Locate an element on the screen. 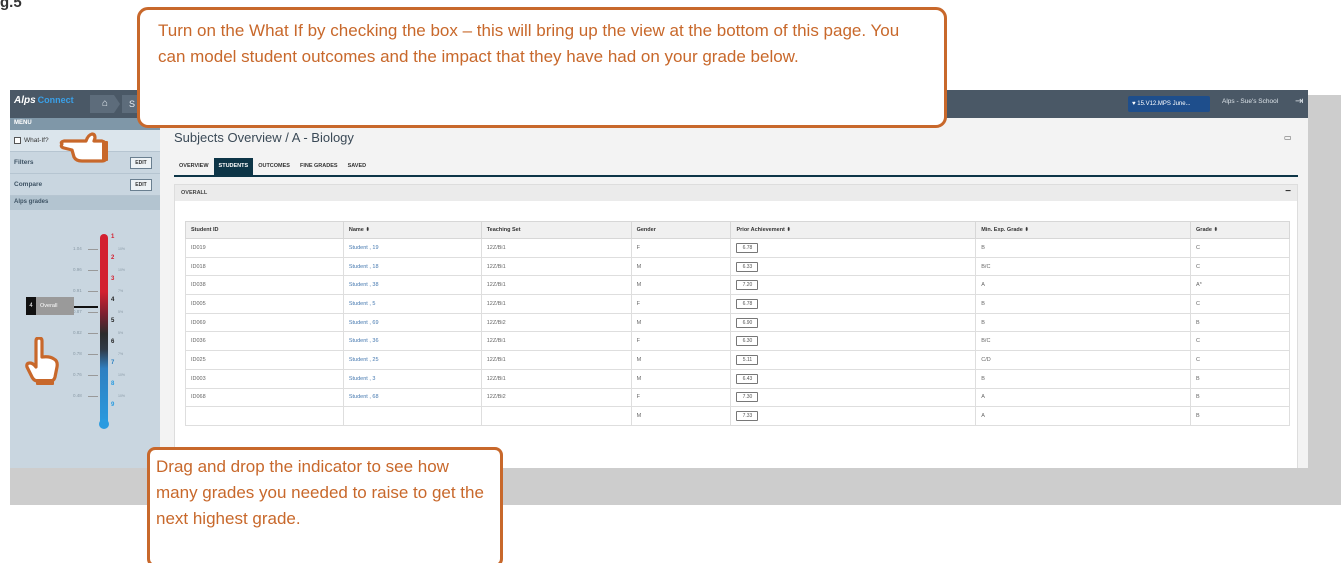 The image size is (1341, 563). table-cell: Student , 36 is located at coordinates (412, 341).